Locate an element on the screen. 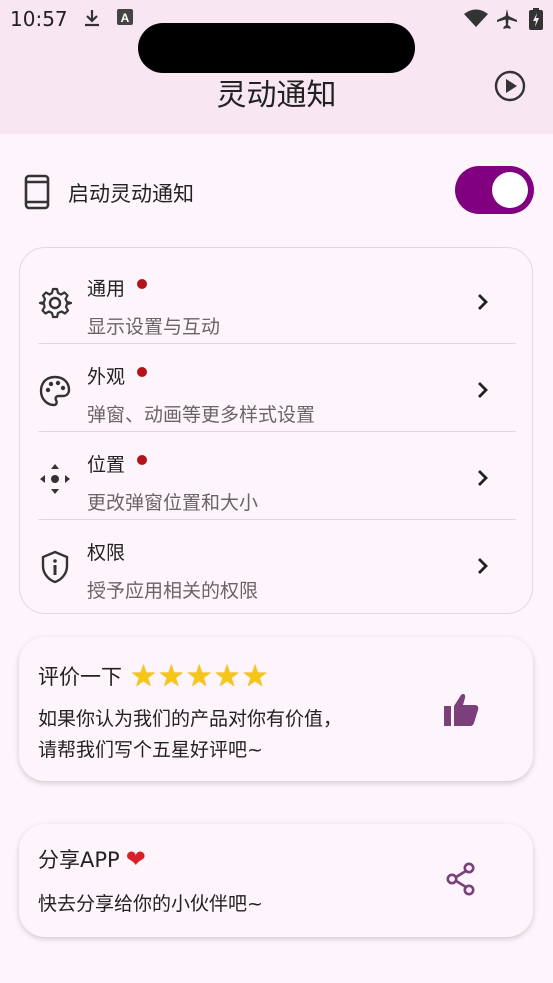  settings-item-subtitle: 授予应用相关的权限 is located at coordinates (173, 591).